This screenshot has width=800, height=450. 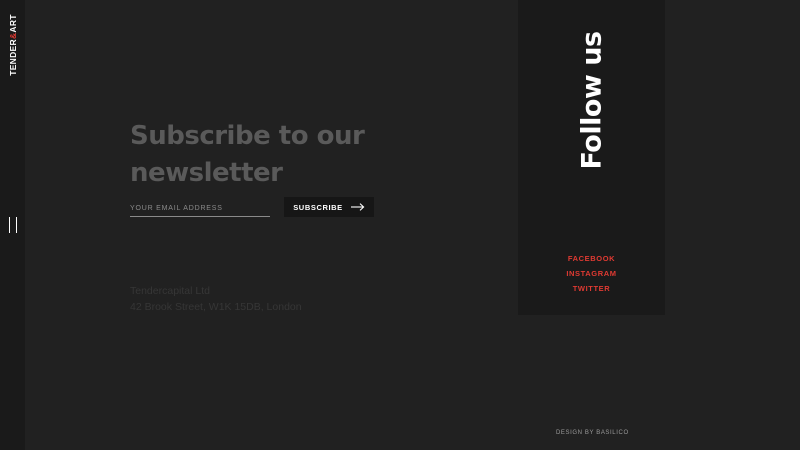 I want to click on company-name: Tendercapital Ltd, so click(x=170, y=291).